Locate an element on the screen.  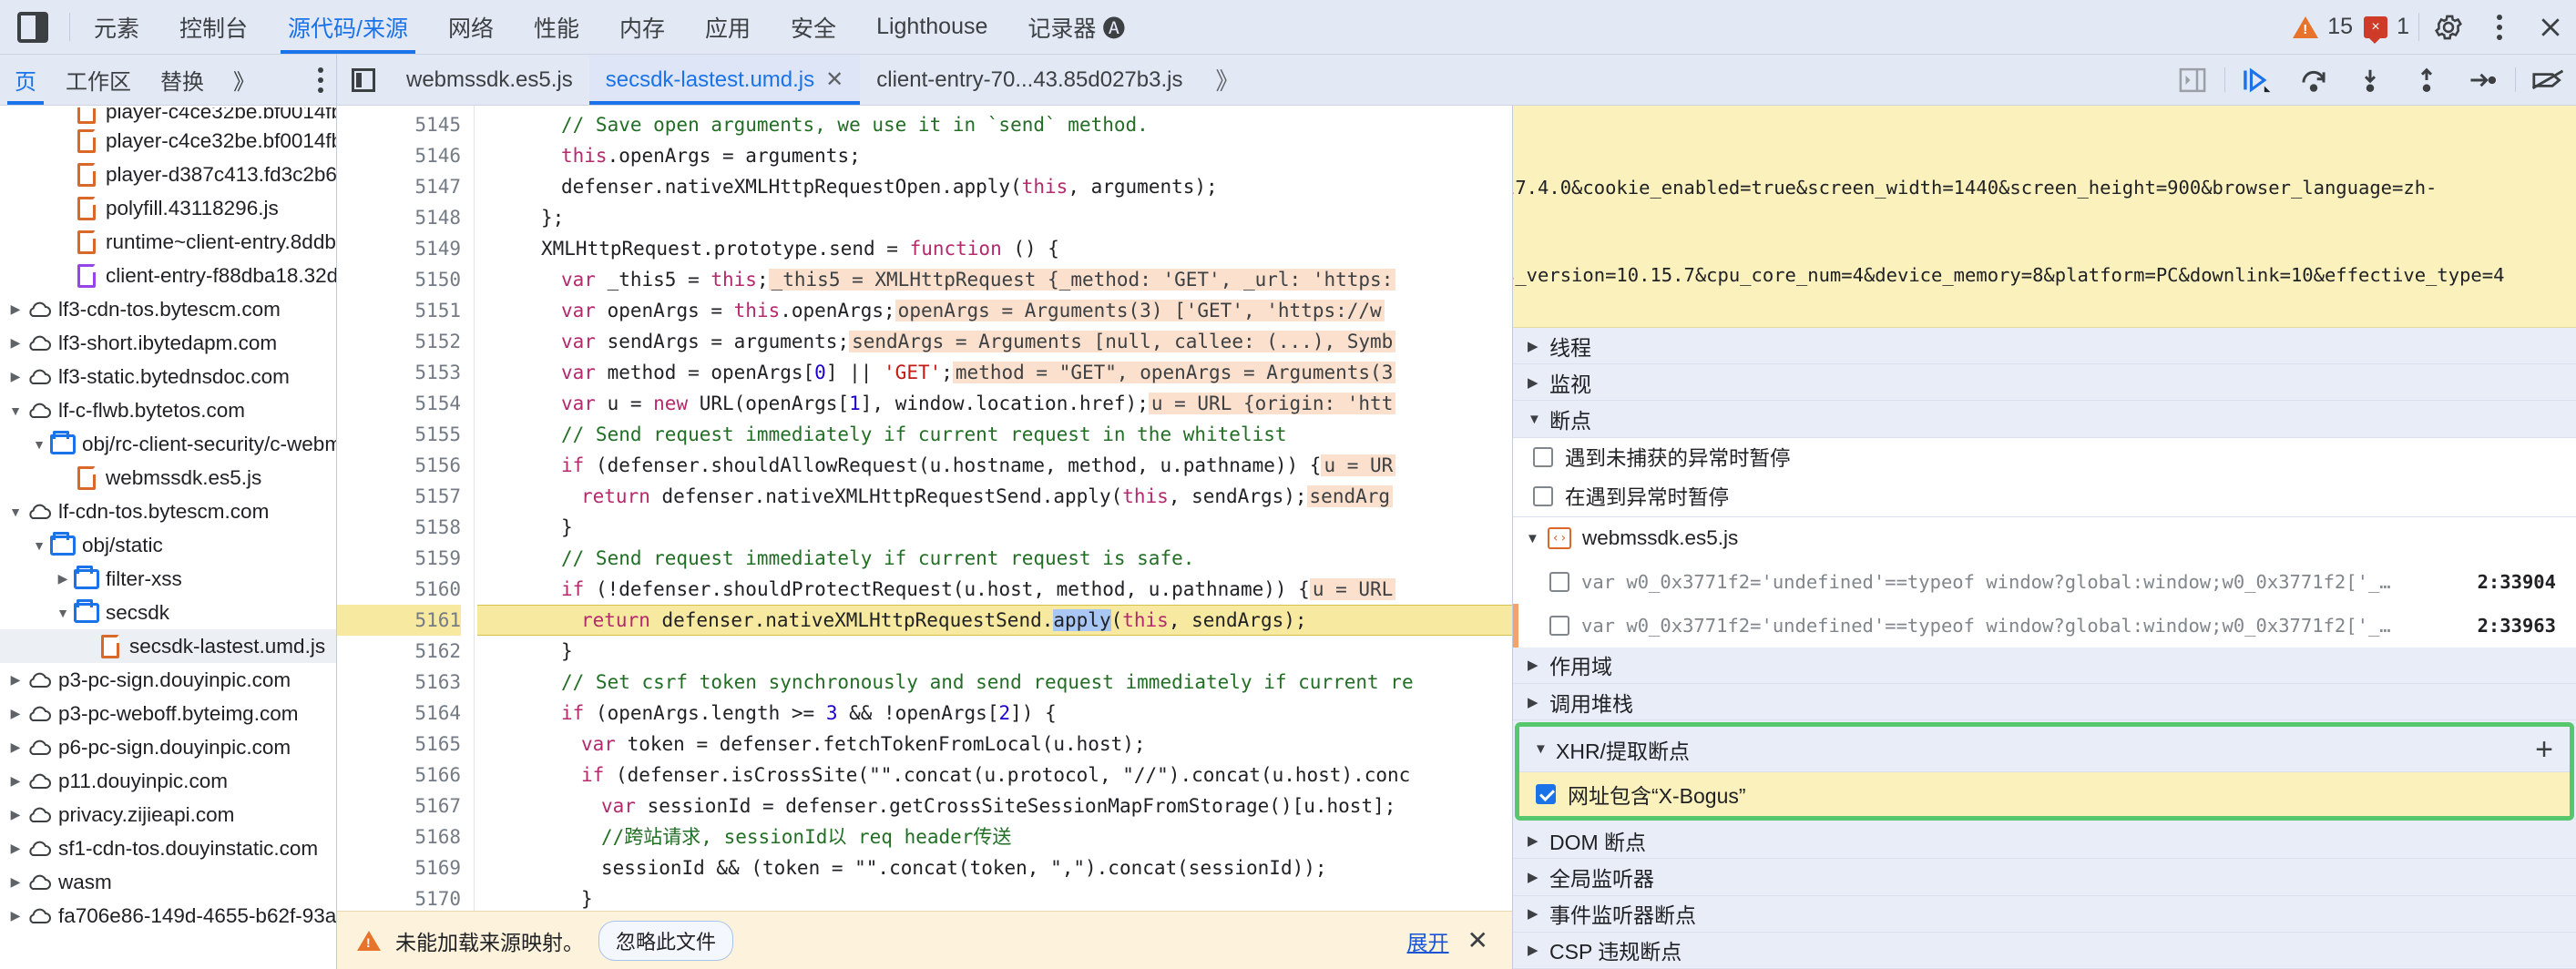
line-number: 5160 is located at coordinates (399, 589).